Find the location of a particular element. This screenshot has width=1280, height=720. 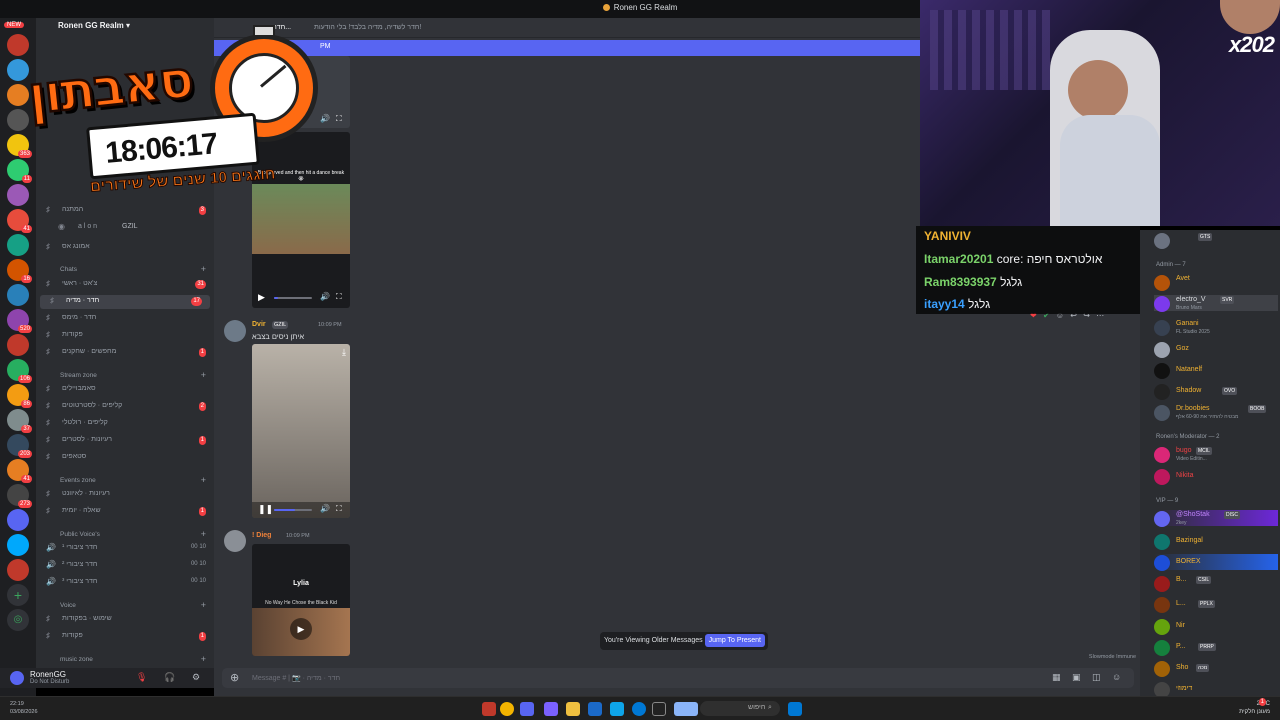

member-item: B... CSIL is located at coordinates (1216, 583).